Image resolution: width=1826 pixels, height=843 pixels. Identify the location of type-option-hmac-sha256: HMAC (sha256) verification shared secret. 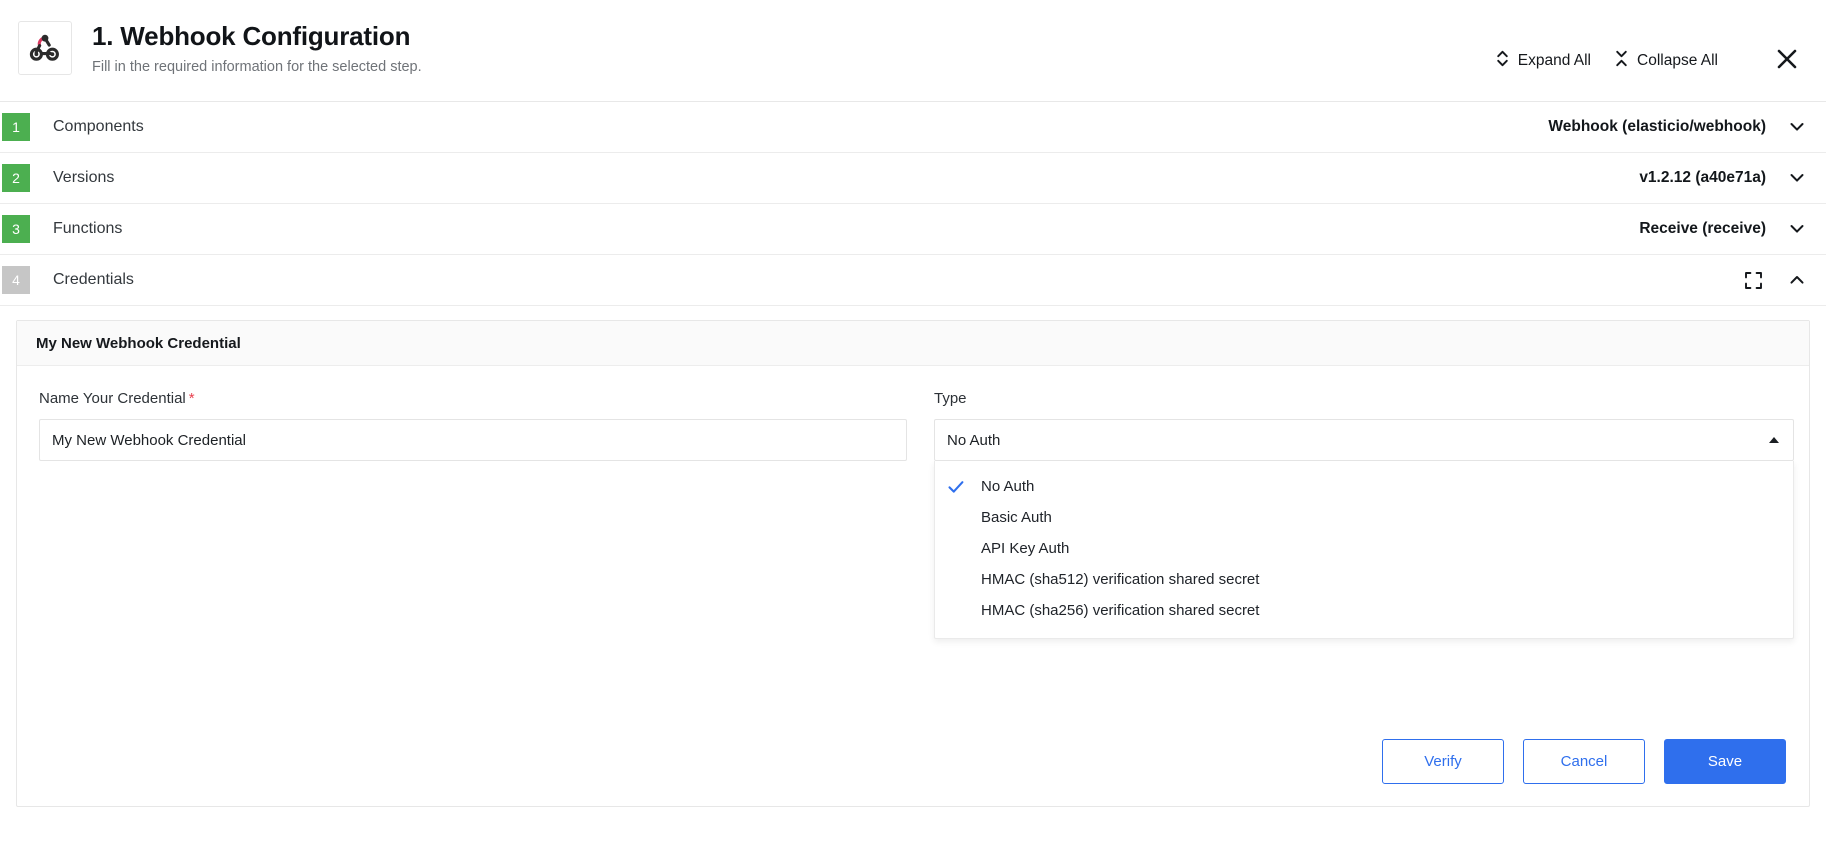
(1364, 610).